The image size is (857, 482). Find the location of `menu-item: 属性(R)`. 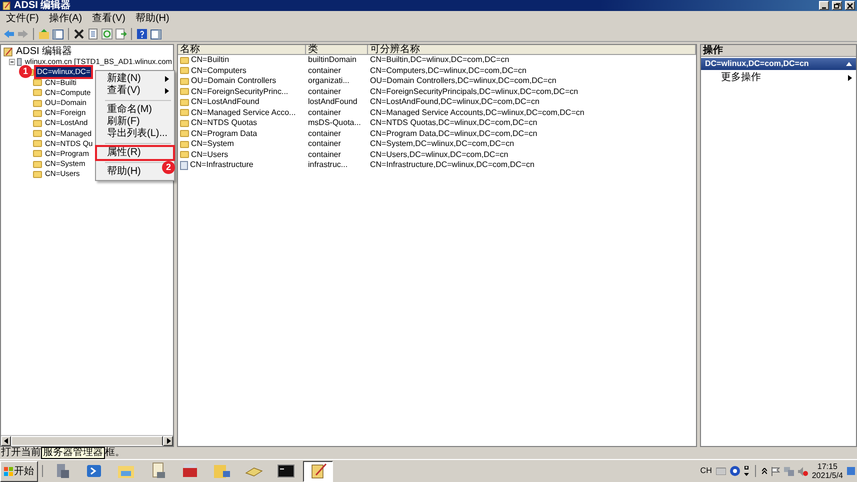

menu-item: 属性(R) is located at coordinates (135, 153).